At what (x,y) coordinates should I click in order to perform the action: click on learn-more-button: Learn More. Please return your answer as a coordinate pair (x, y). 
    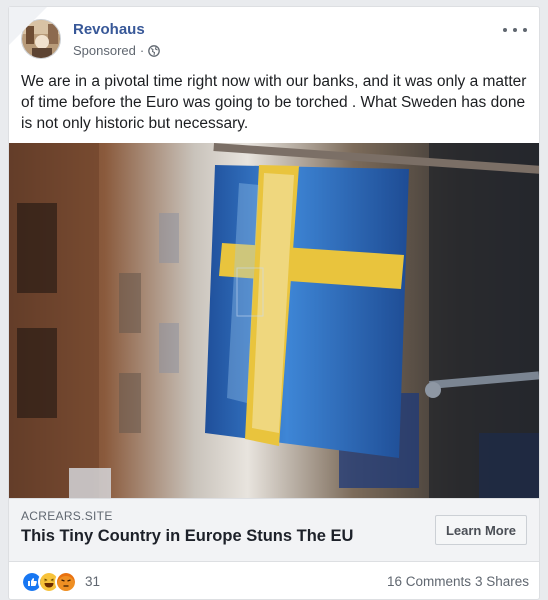
    Looking at the image, I should click on (481, 530).